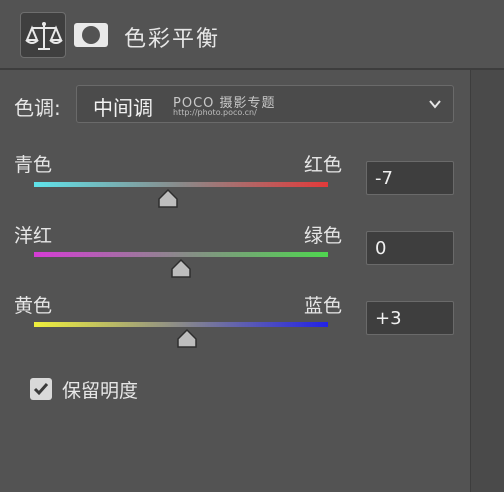 This screenshot has width=504, height=492. What do you see at coordinates (487, 281) in the screenshot?
I see `panel-scrollbar` at bounding box center [487, 281].